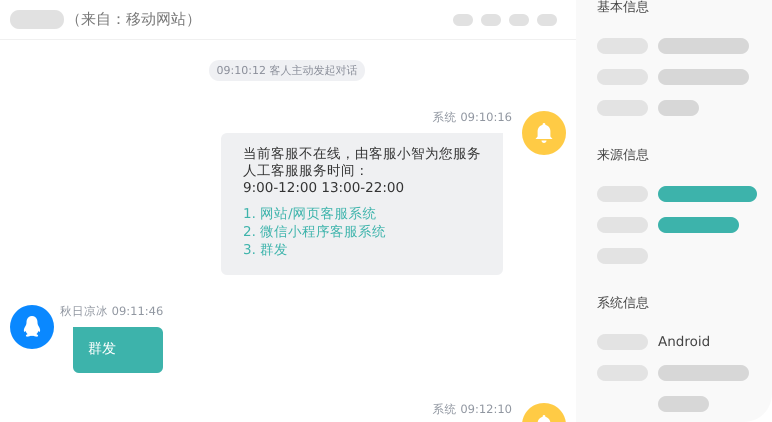 The image size is (772, 422). Describe the element at coordinates (362, 250) in the screenshot. I see `option-link: 3. 群发` at that location.